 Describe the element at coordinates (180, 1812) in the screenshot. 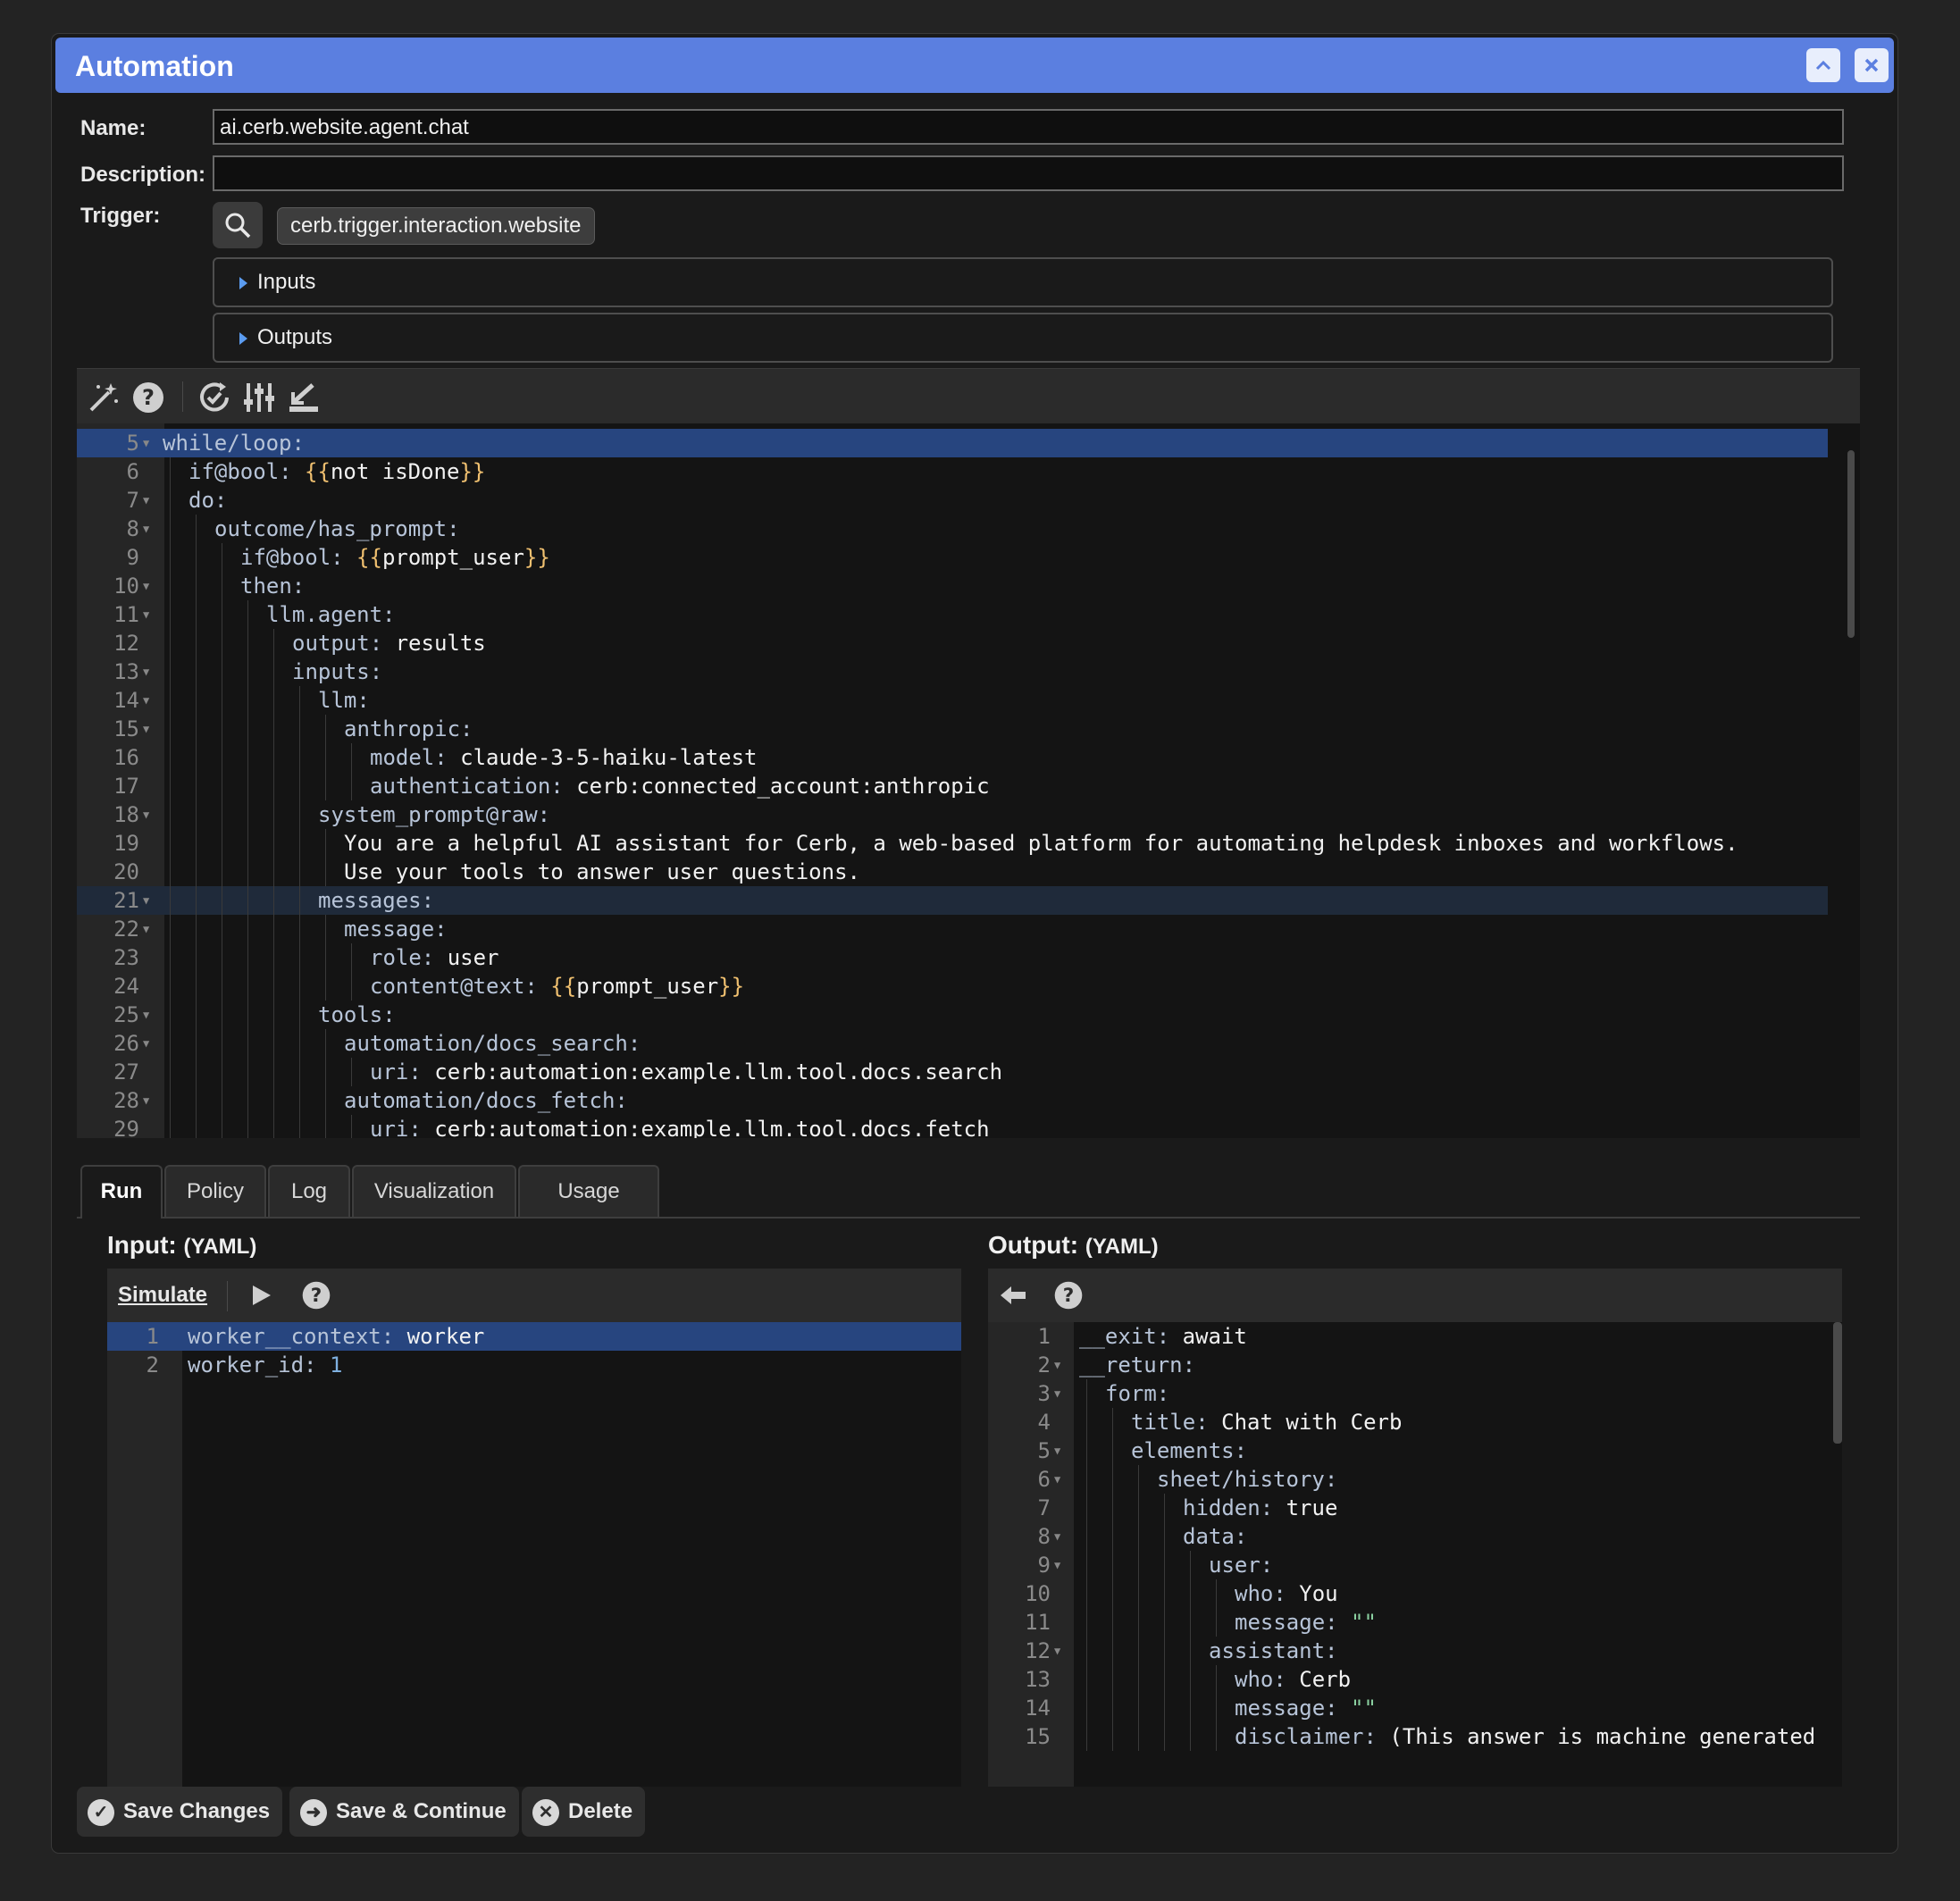

I see `save-changes-button: ✓ Save Changes` at that location.